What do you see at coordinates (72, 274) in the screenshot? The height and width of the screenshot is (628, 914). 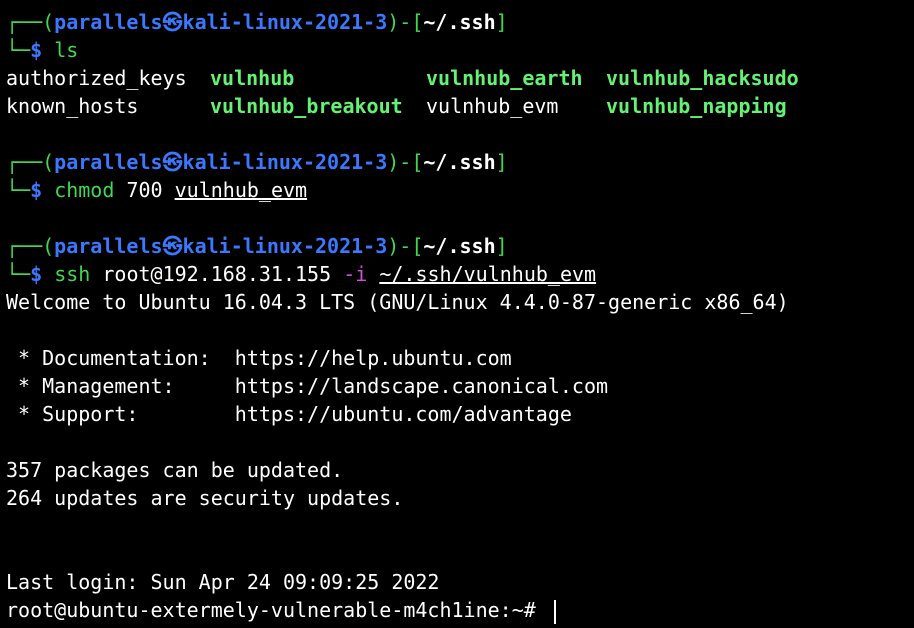 I see `command-name: ssh` at bounding box center [72, 274].